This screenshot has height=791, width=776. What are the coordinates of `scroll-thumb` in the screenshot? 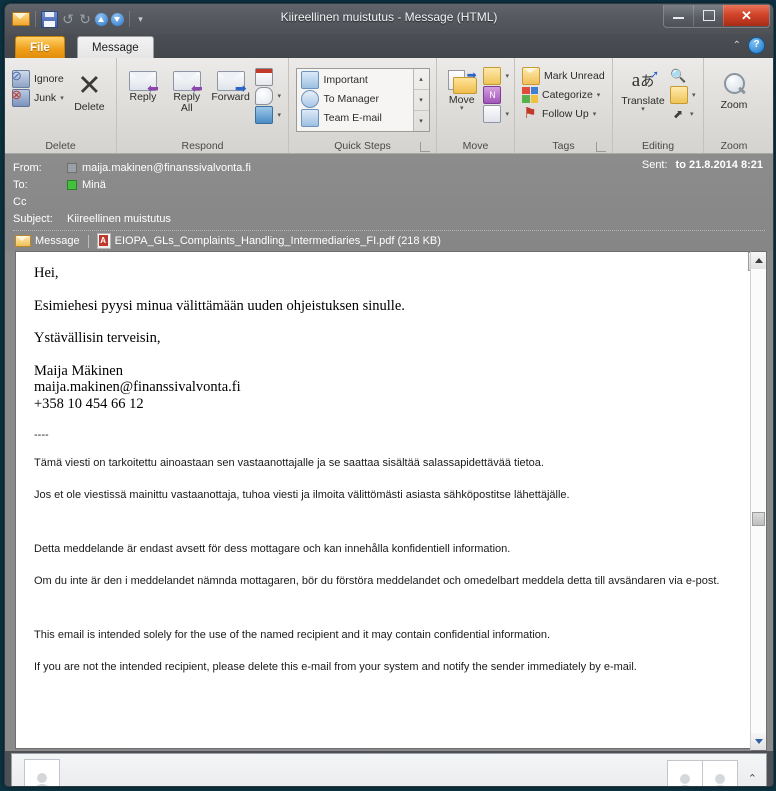 It's located at (758, 519).